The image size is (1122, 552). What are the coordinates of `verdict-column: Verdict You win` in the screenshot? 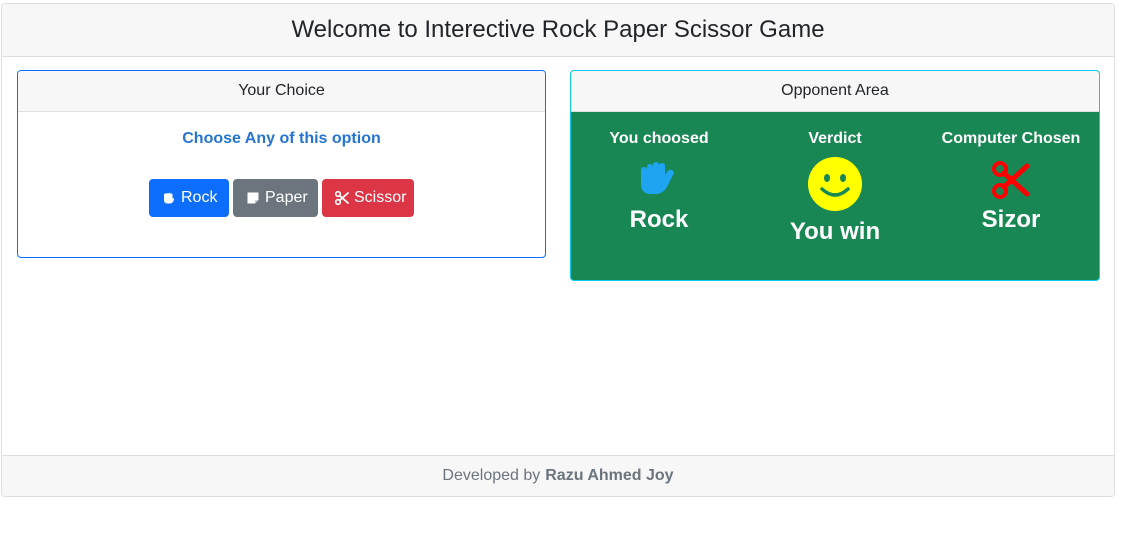 It's located at (835, 179).